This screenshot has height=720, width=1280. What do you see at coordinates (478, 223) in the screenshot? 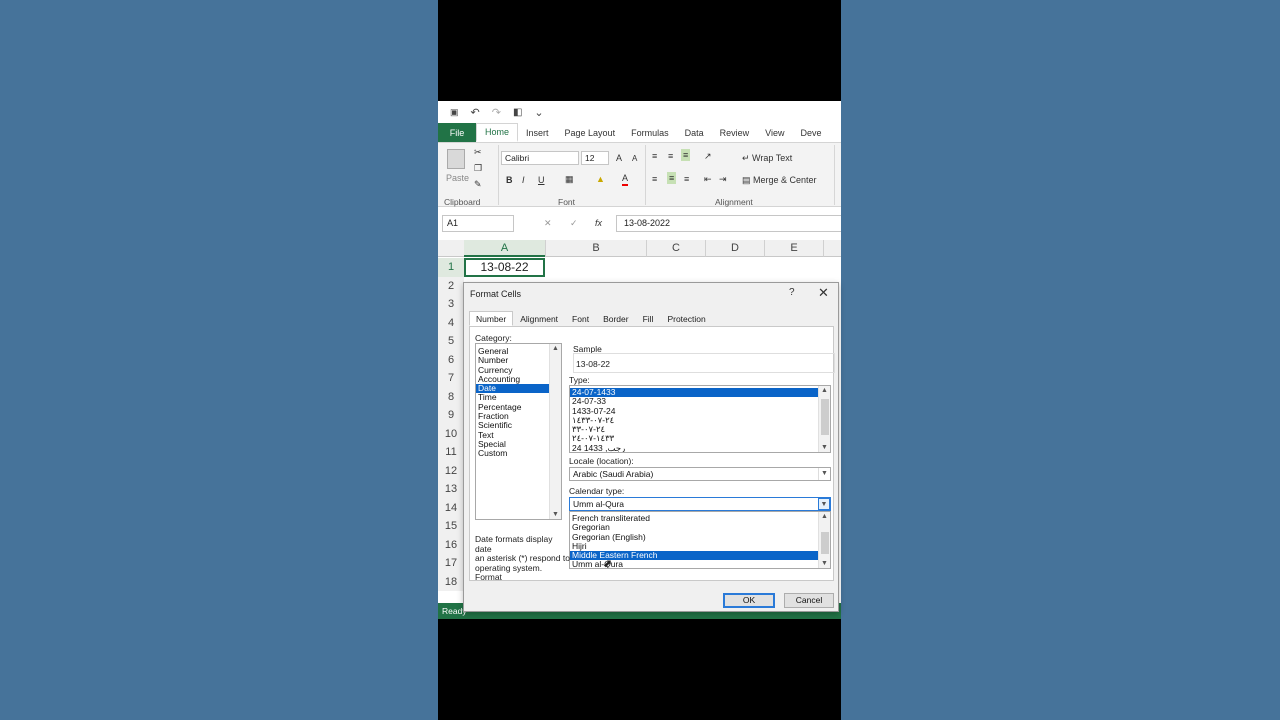
I see `name-box: A1` at bounding box center [478, 223].